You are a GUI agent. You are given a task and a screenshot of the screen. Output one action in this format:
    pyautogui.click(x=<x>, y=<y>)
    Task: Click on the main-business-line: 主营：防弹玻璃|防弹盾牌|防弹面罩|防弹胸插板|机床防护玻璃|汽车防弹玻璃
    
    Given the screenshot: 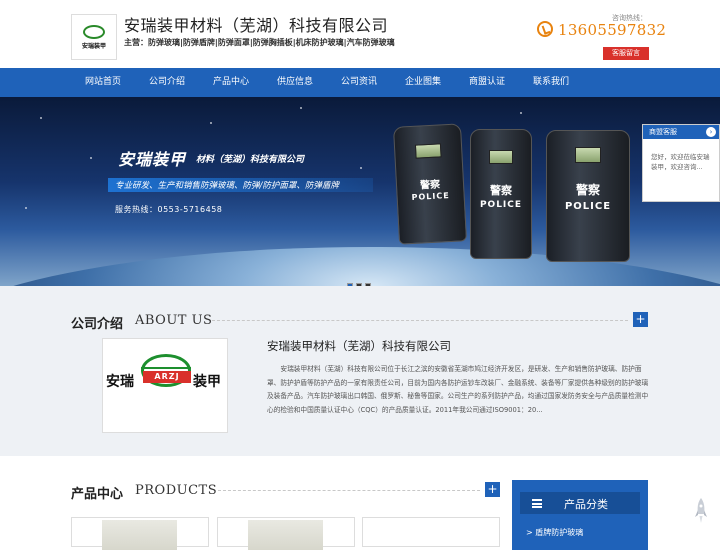 What is the action you would take?
    pyautogui.click(x=259, y=42)
    